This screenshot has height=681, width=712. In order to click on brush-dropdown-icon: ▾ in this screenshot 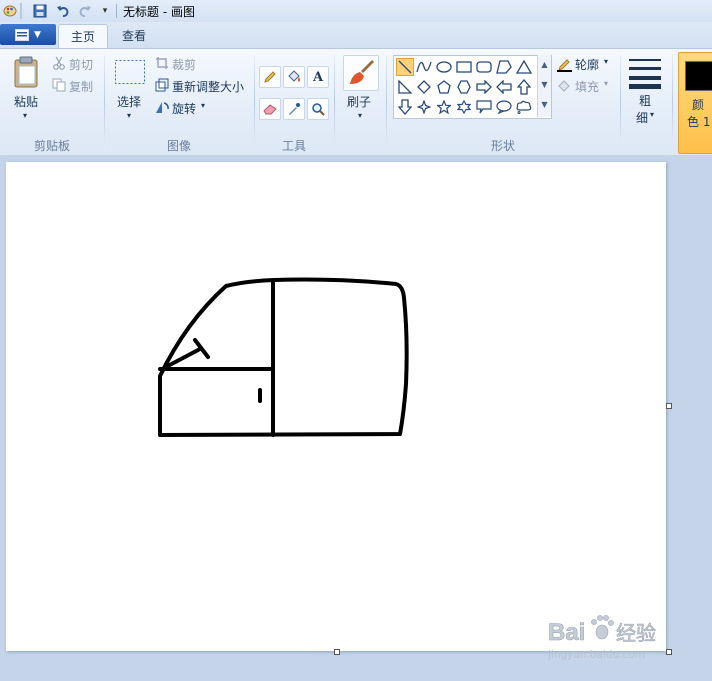, I will do `click(360, 115)`.